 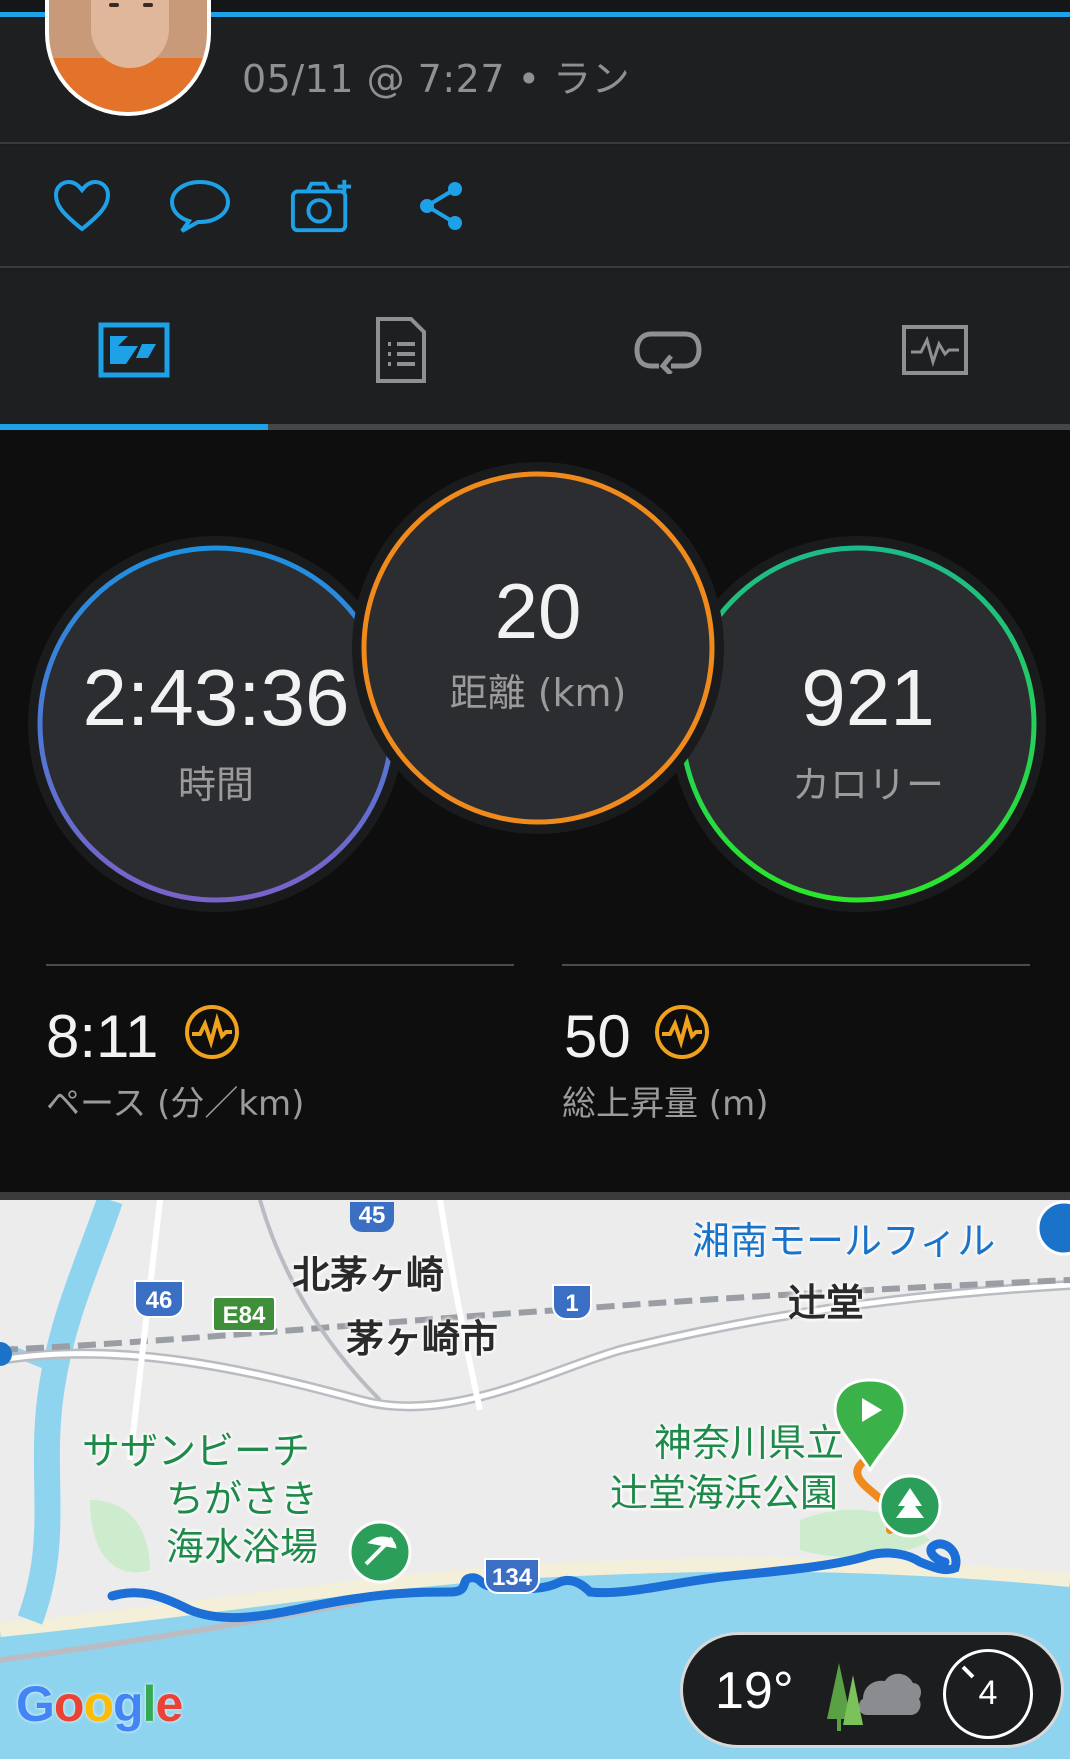 I want to click on summary-icon, so click(x=133, y=350).